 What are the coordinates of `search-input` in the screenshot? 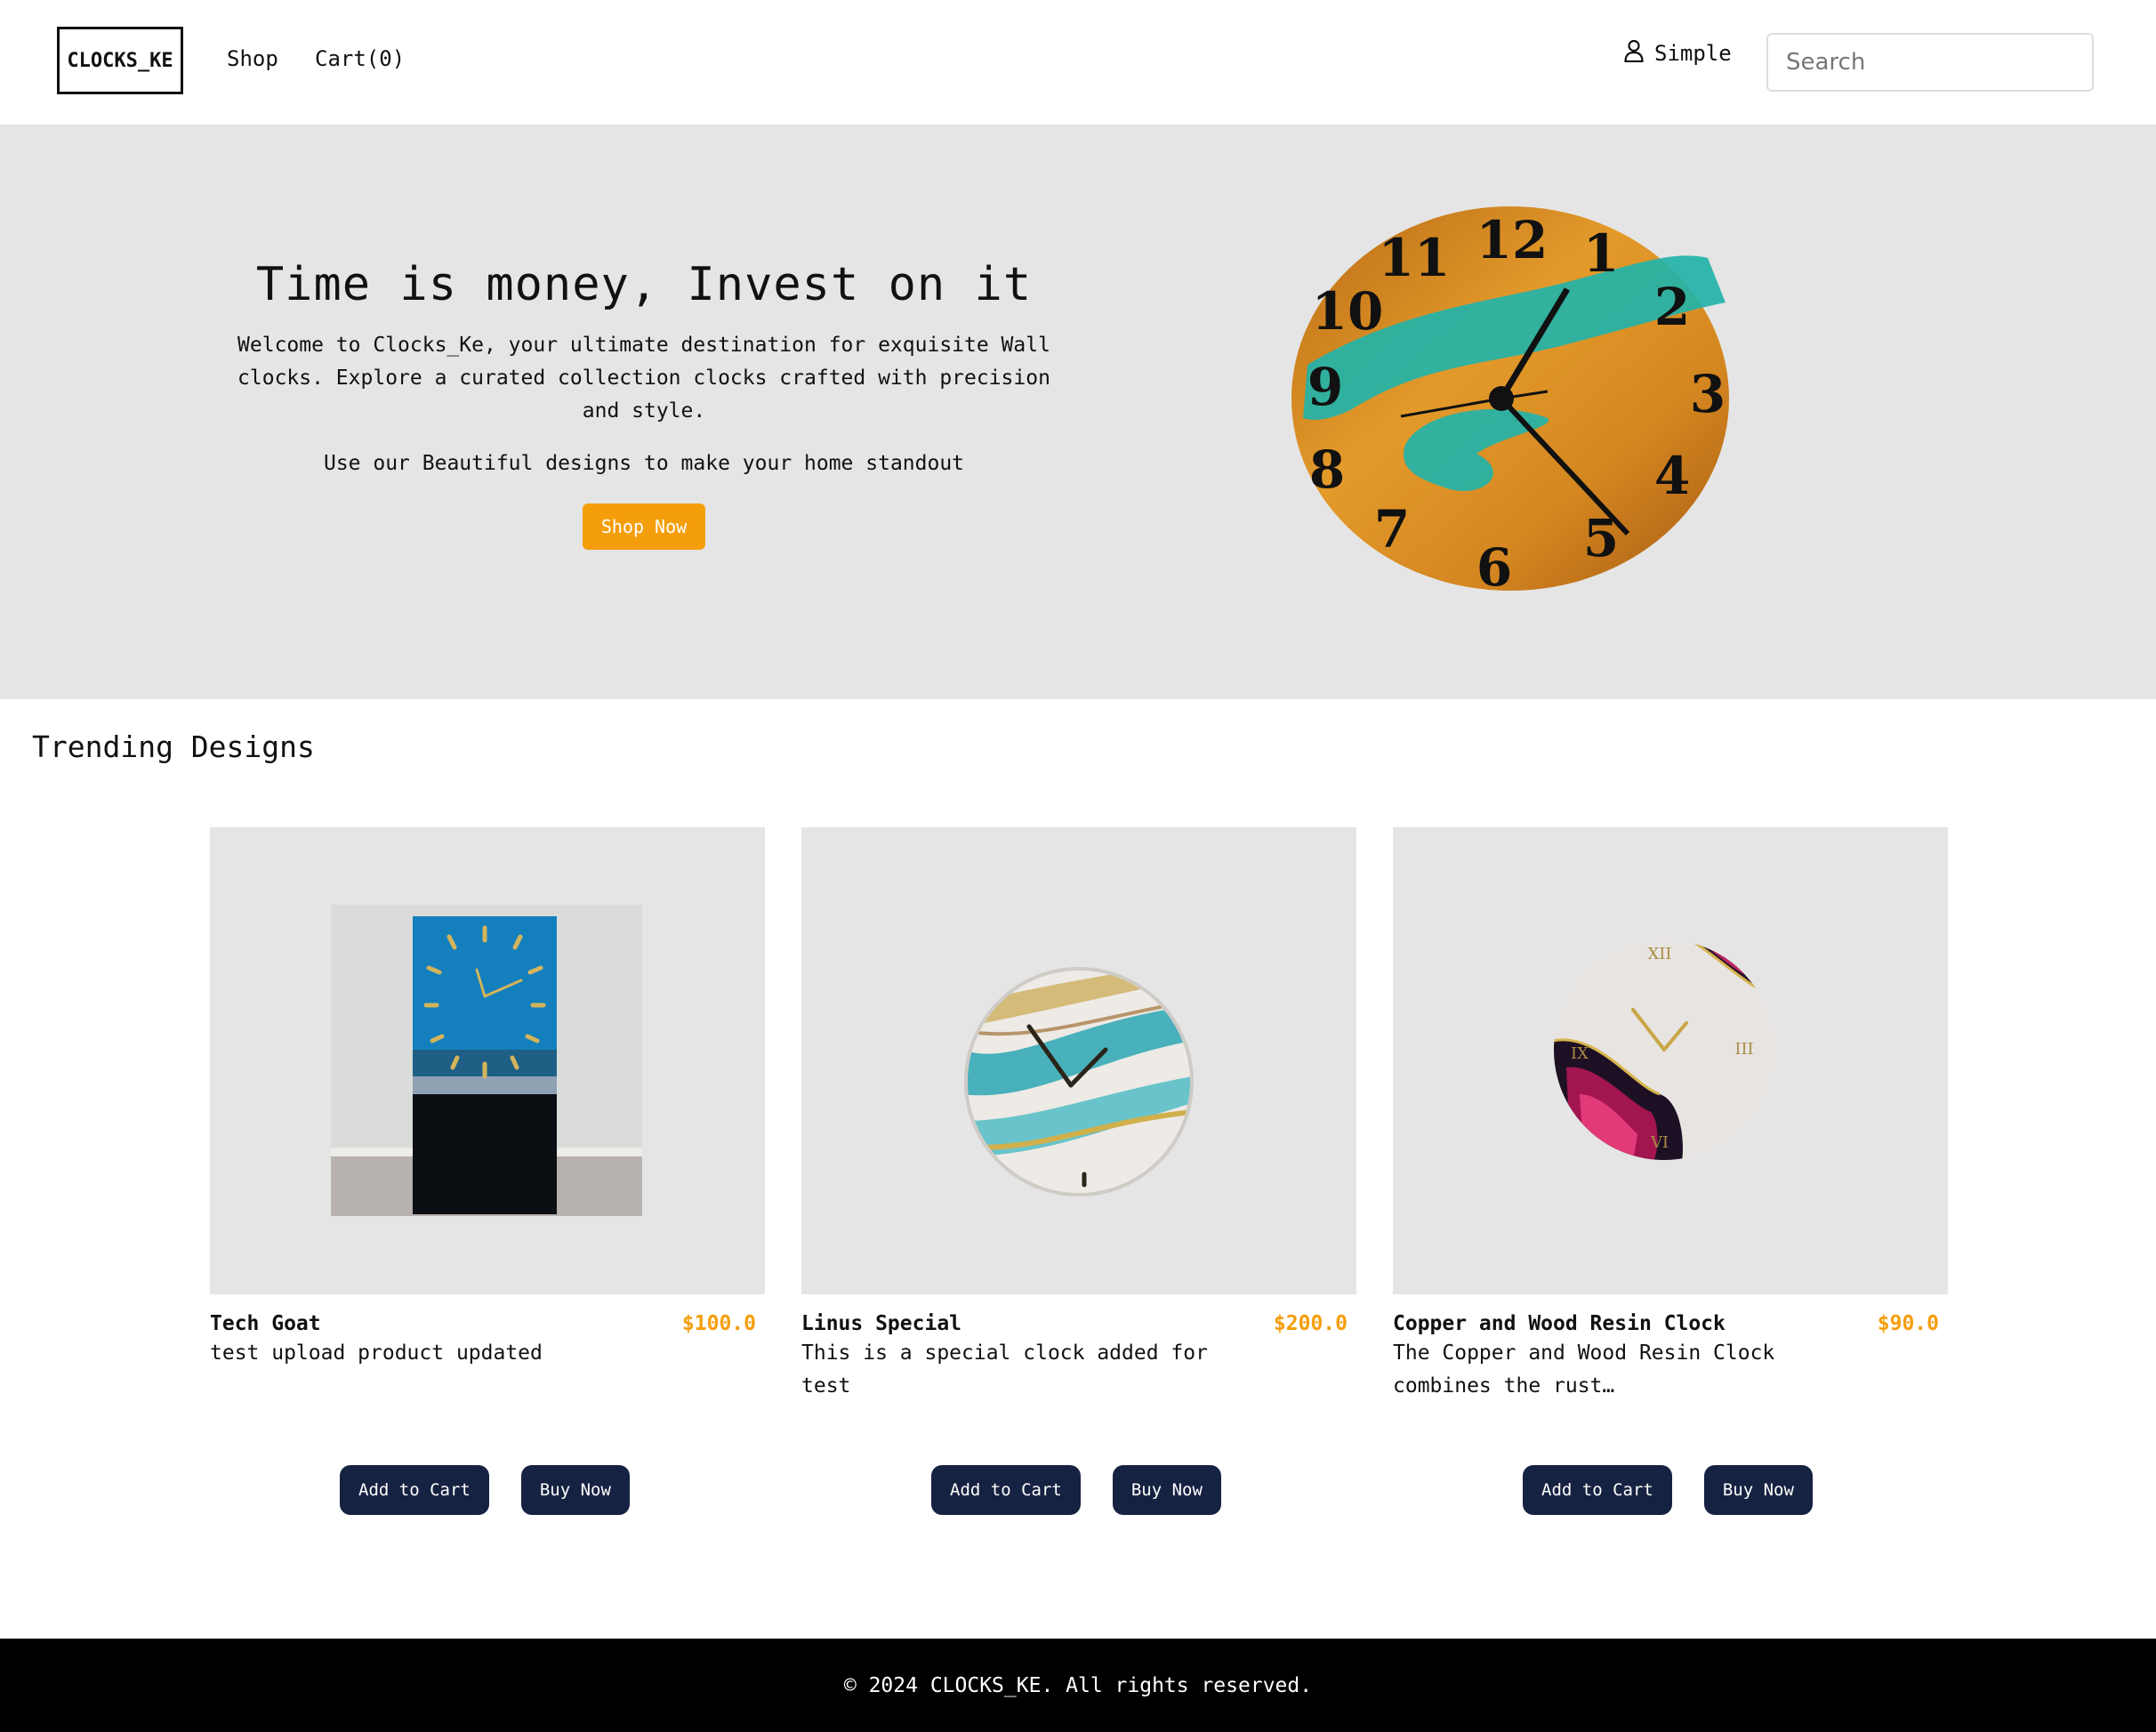 It's located at (1930, 63).